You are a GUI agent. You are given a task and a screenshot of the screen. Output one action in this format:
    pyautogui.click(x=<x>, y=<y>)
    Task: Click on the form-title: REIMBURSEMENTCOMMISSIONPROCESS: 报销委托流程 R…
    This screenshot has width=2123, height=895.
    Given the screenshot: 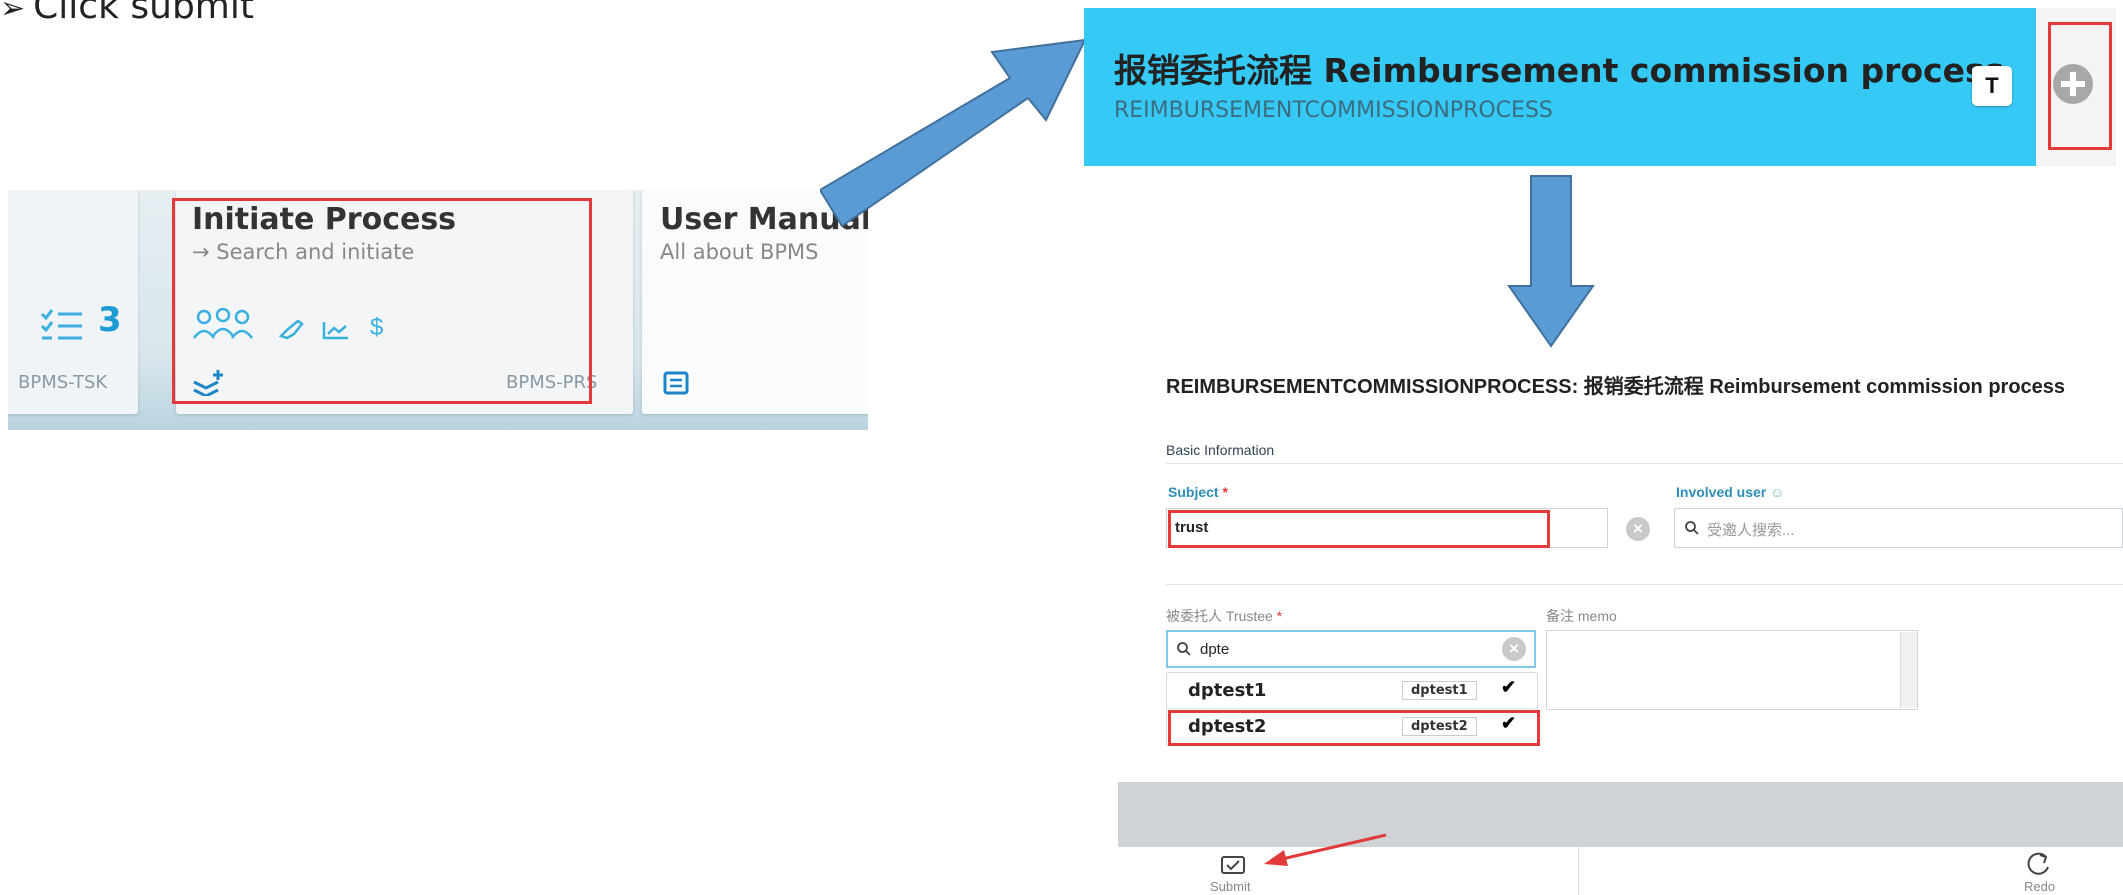 What is the action you would take?
    pyautogui.click(x=1616, y=387)
    